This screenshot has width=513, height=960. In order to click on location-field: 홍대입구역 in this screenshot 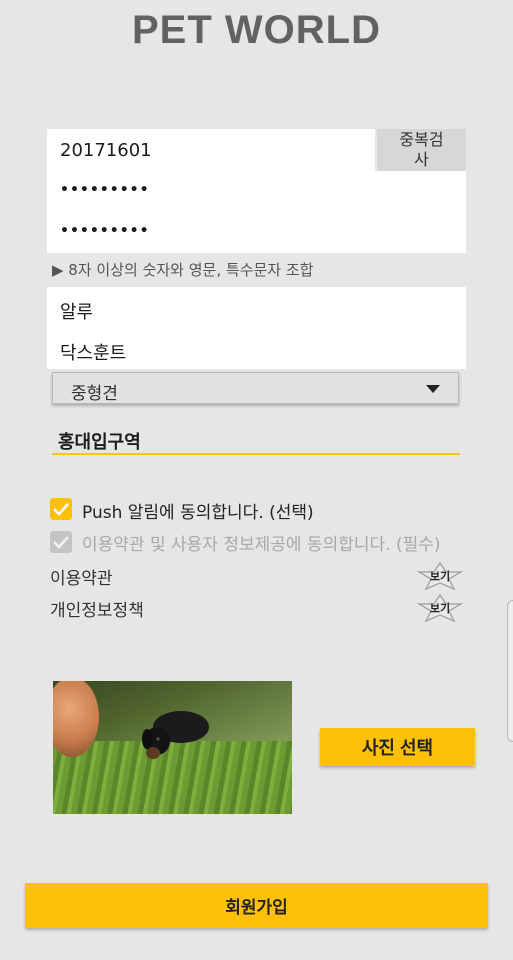, I will do `click(99, 441)`.